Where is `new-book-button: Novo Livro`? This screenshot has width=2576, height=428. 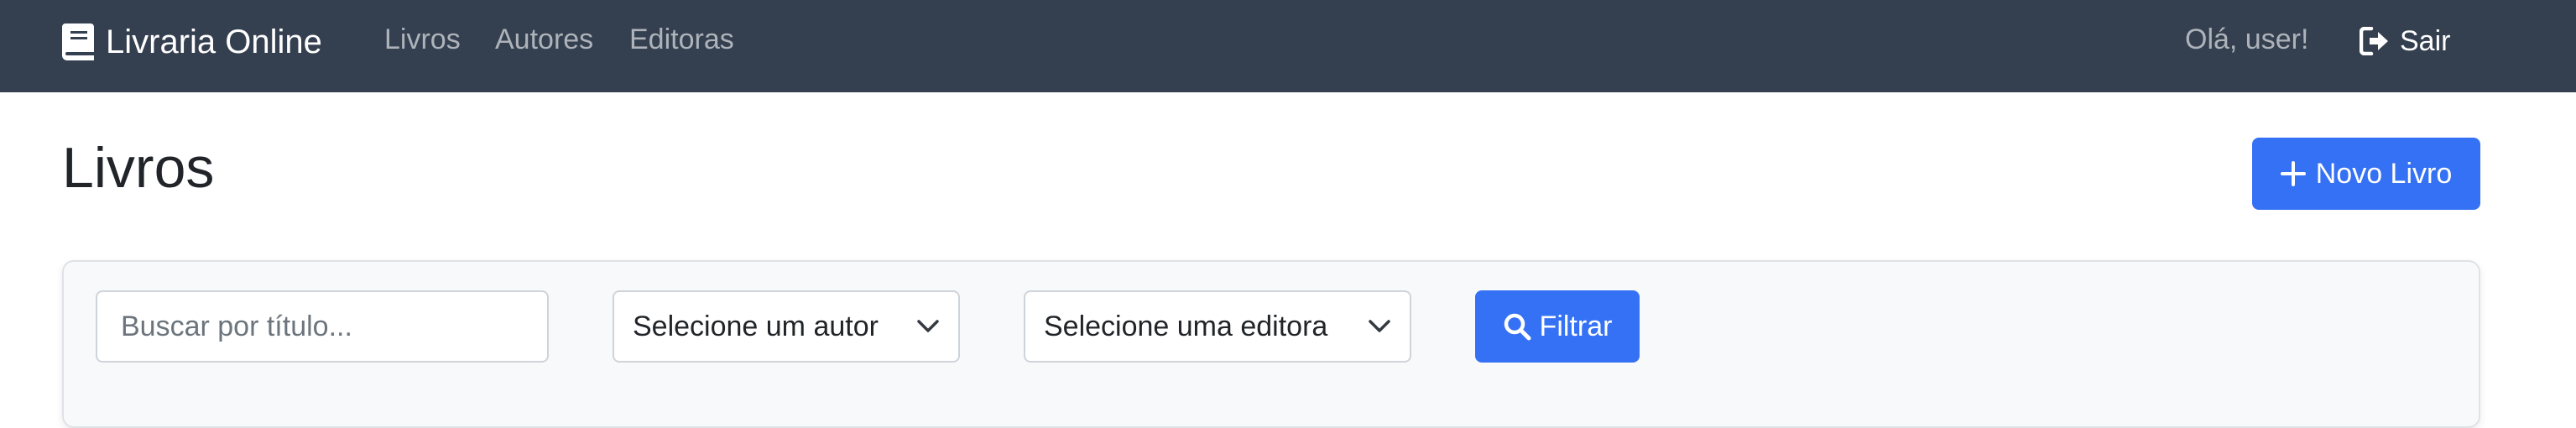 new-book-button: Novo Livro is located at coordinates (2366, 174).